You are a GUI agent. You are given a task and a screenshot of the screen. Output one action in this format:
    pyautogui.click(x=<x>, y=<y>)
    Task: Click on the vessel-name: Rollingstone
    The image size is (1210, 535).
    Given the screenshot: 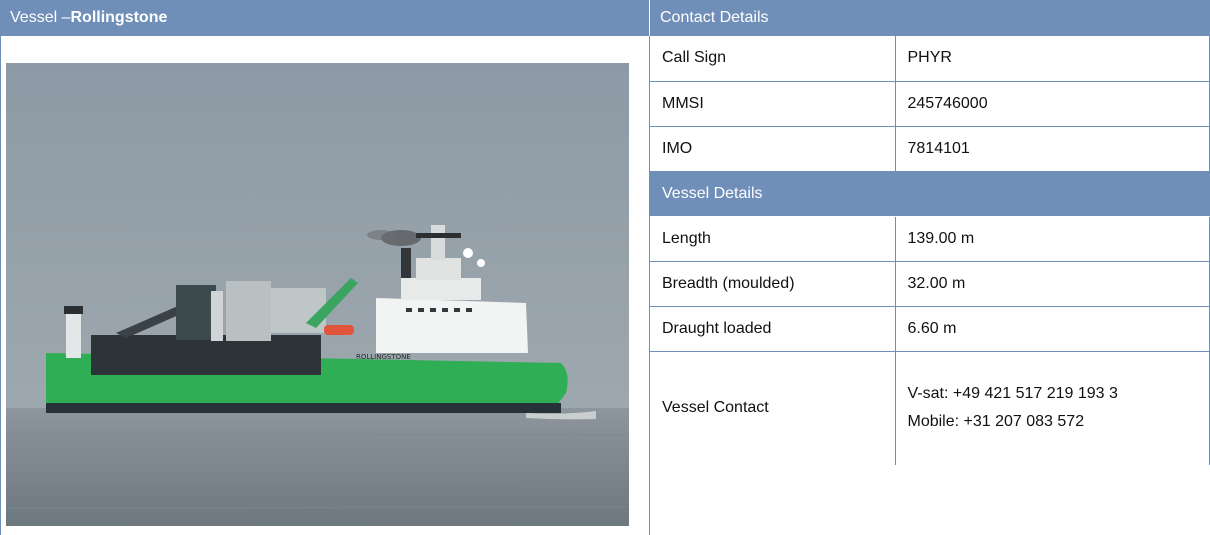 What is the action you would take?
    pyautogui.click(x=119, y=17)
    